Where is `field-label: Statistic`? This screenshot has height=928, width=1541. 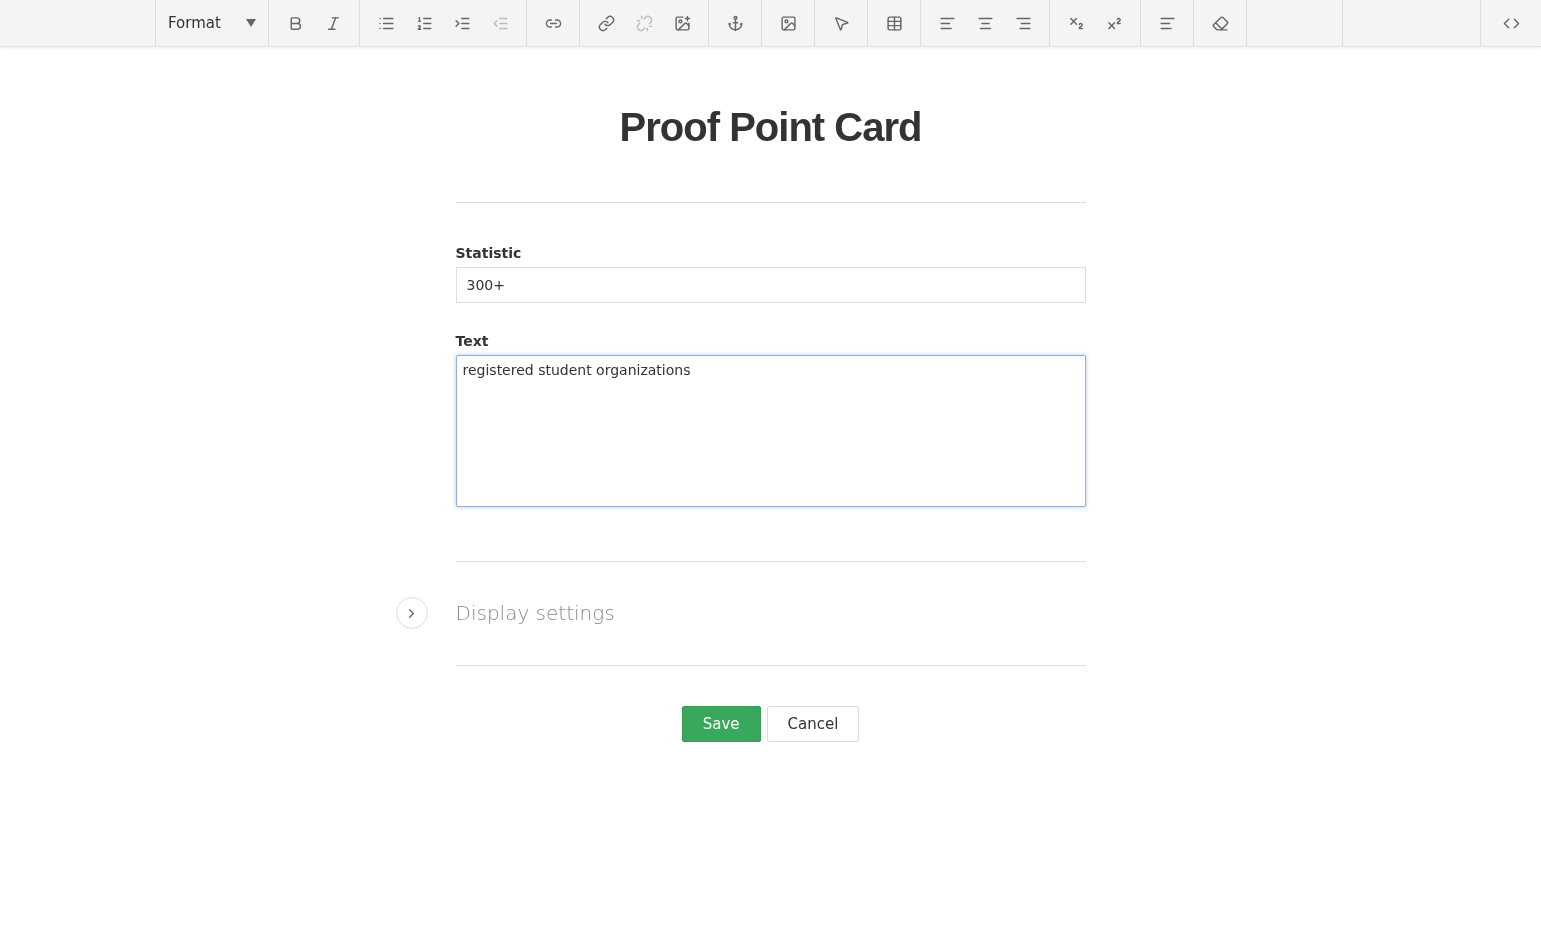
field-label: Statistic is located at coordinates (489, 253).